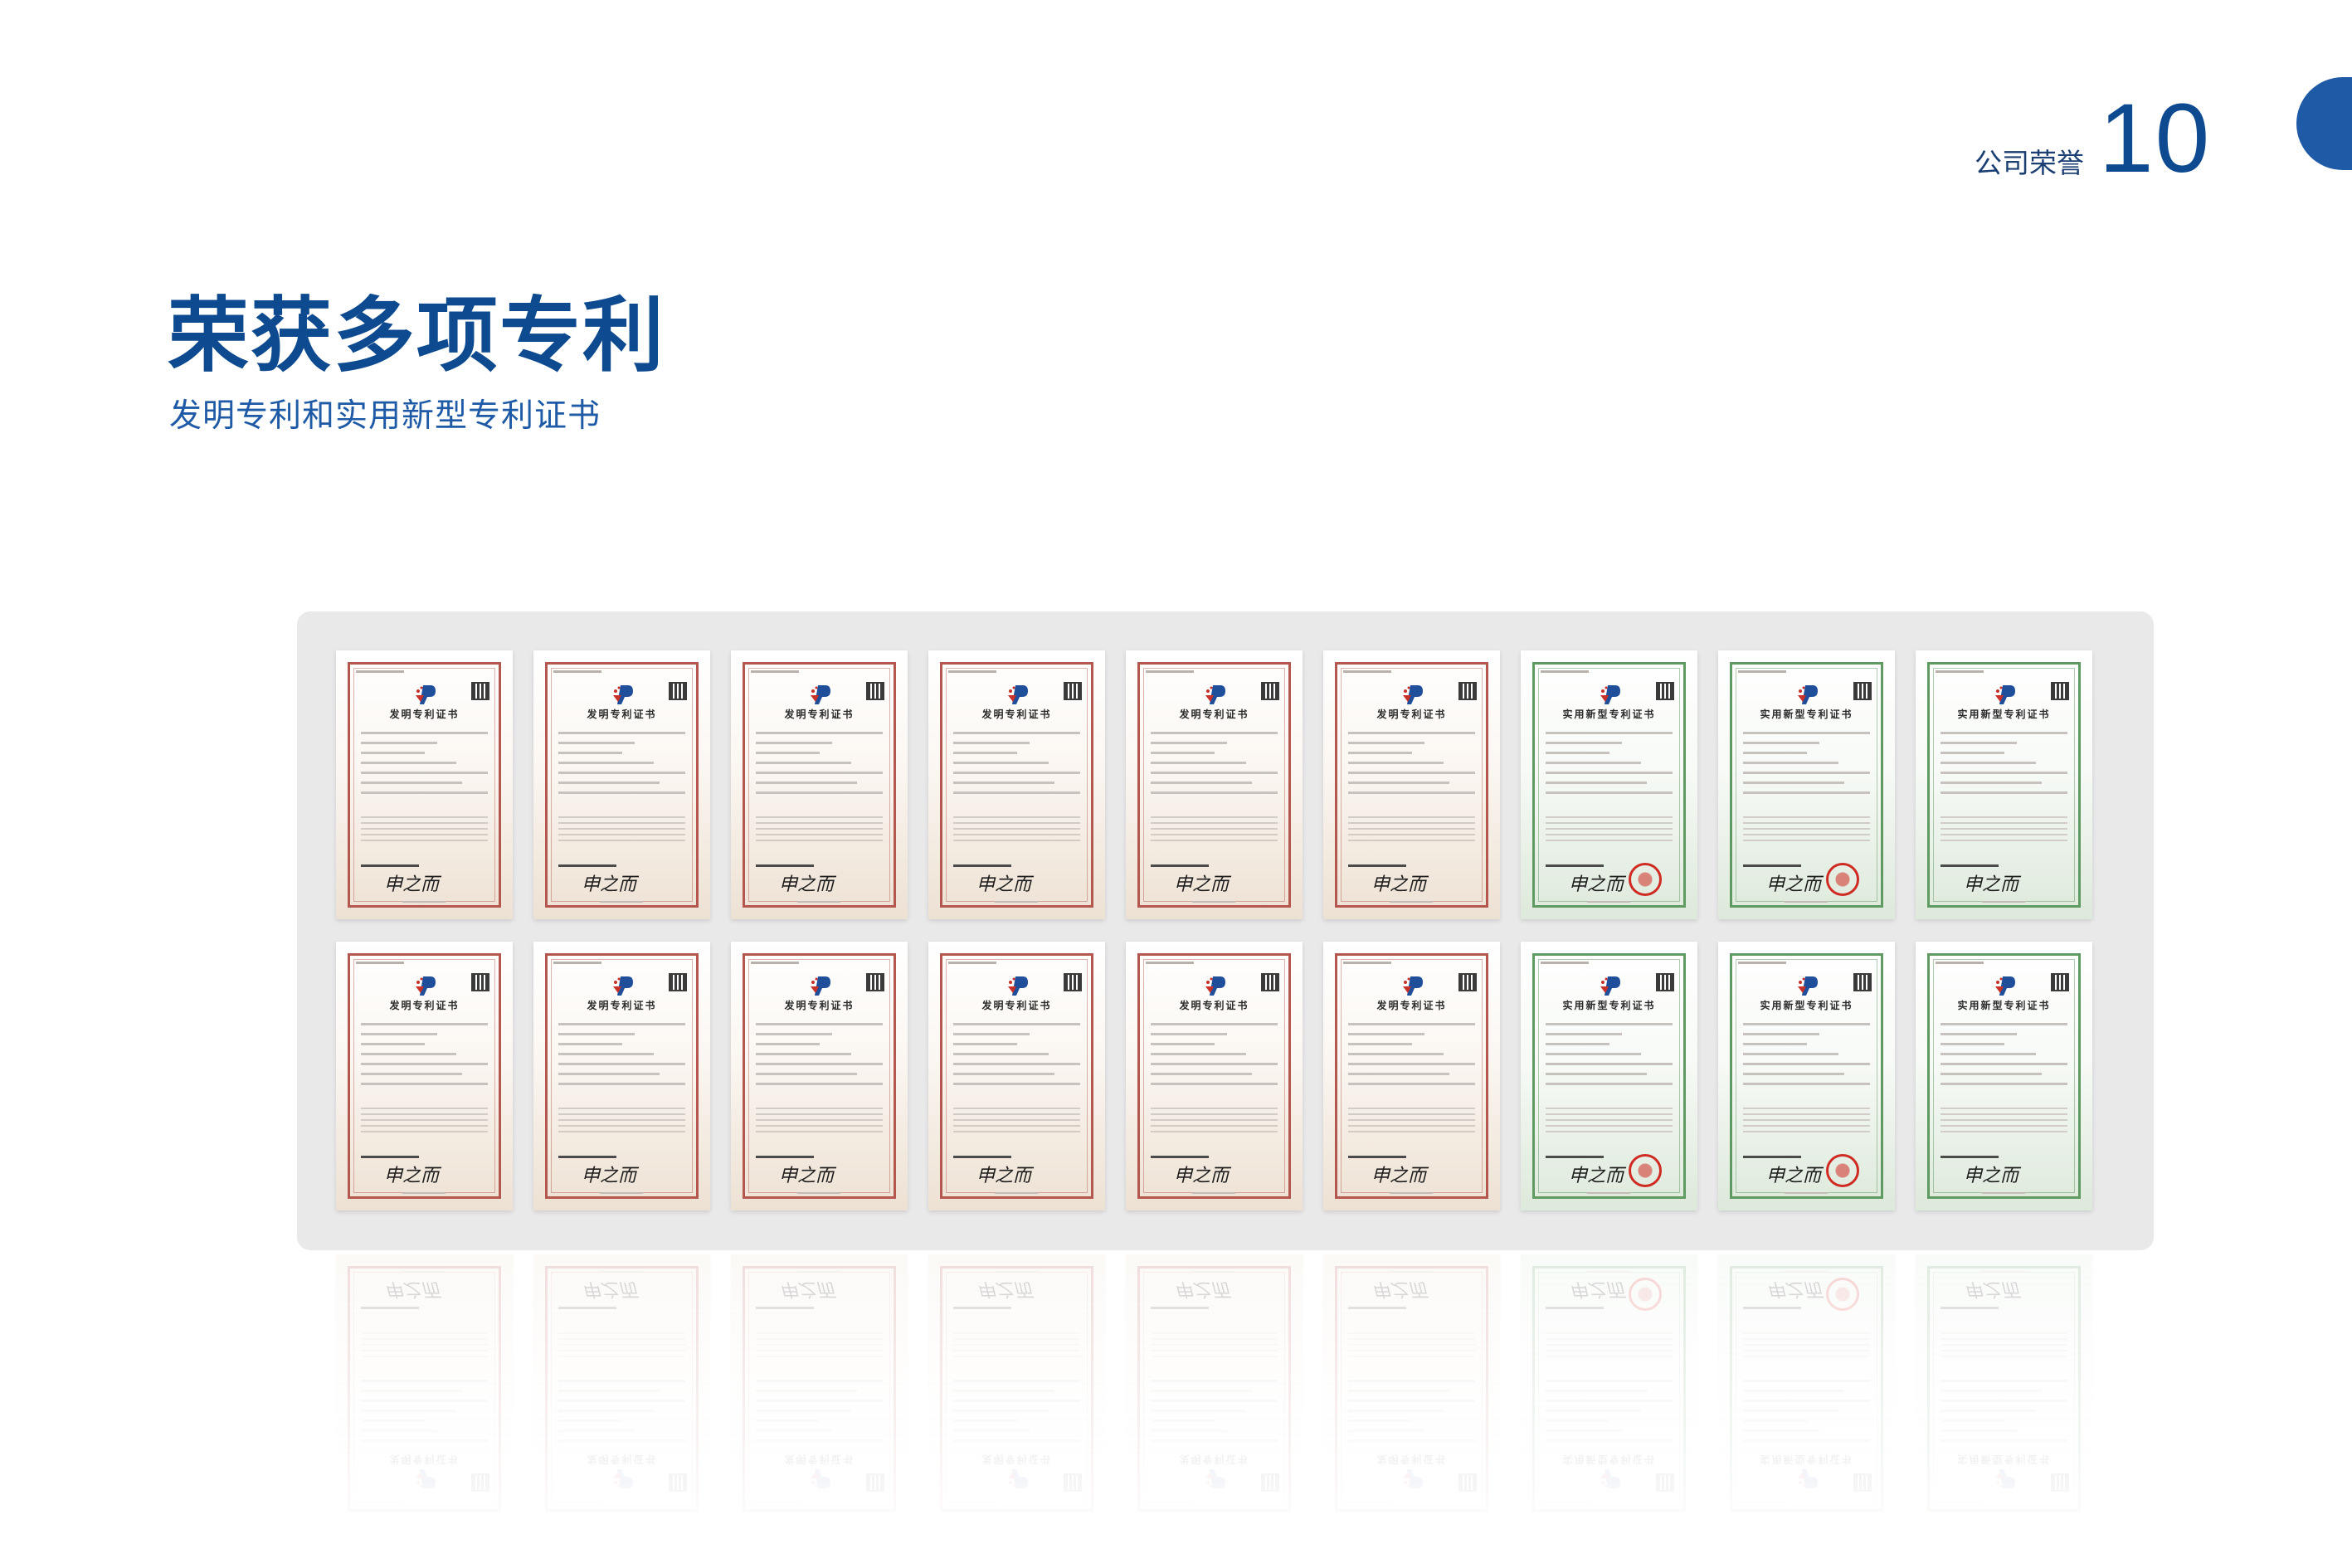  I want to click on reflected-certificate: 实用新型专利证书 申之而, so click(1609, 1388).